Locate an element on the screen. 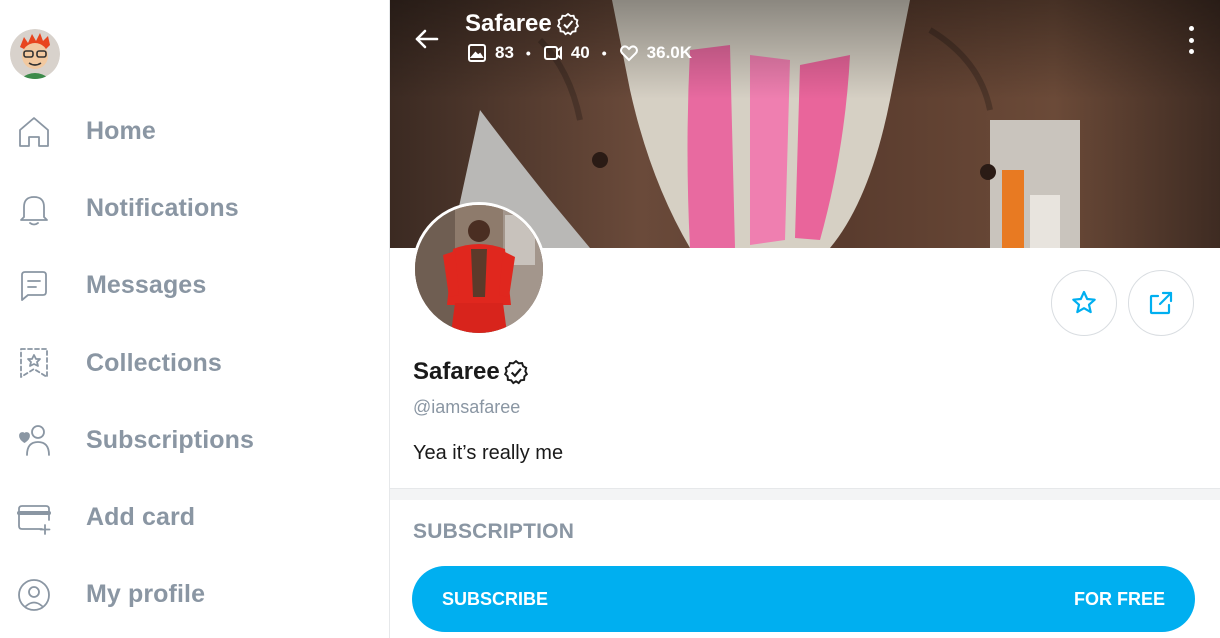 Image resolution: width=1220 pixels, height=638 pixels. profile-handle: @iamsafaree is located at coordinates (466, 407).